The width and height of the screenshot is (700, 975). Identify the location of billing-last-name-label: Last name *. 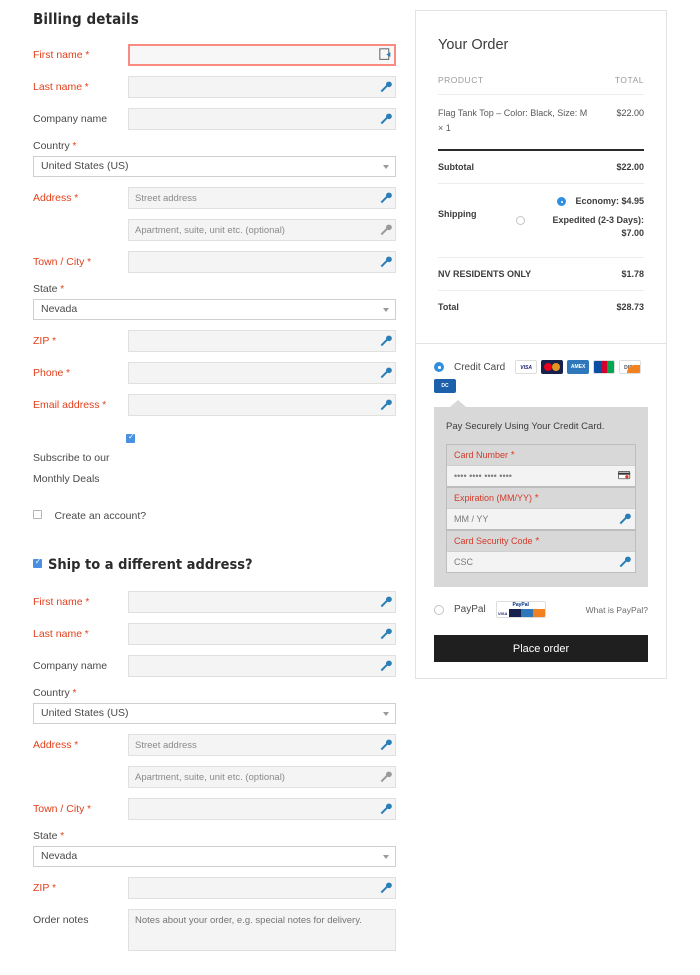
(61, 87).